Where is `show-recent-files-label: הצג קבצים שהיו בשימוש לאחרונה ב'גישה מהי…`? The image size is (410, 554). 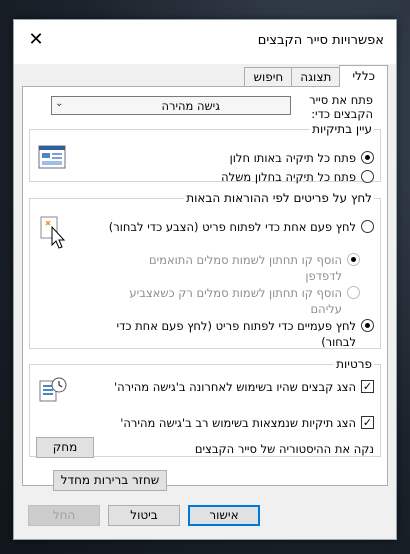
show-recent-files-label: הצג קבצים שהיו בשימוש לאחרונה ב'גישה מהי… is located at coordinates (235, 387).